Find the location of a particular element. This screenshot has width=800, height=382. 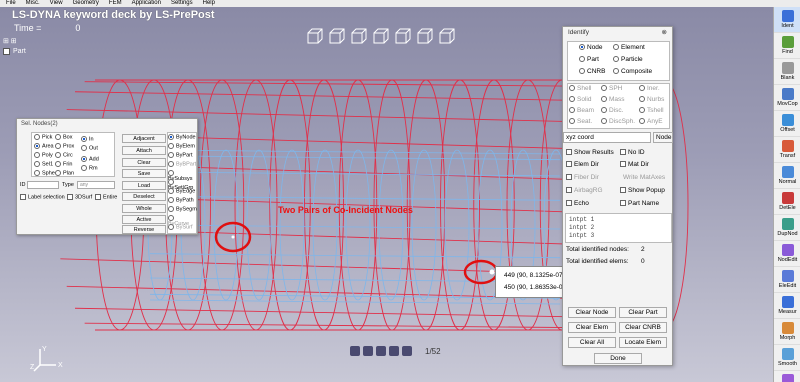

part-name-checkbox: Part Name is located at coordinates (639, 203).